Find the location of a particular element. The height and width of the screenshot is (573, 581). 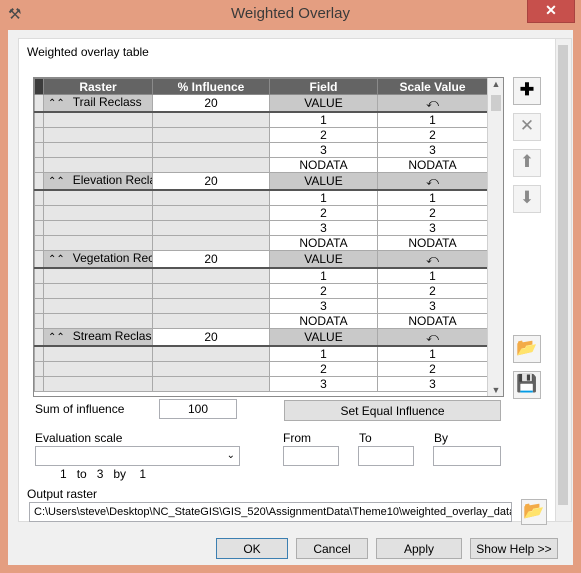

arrow-up-icon: ⬆ is located at coordinates (527, 163).